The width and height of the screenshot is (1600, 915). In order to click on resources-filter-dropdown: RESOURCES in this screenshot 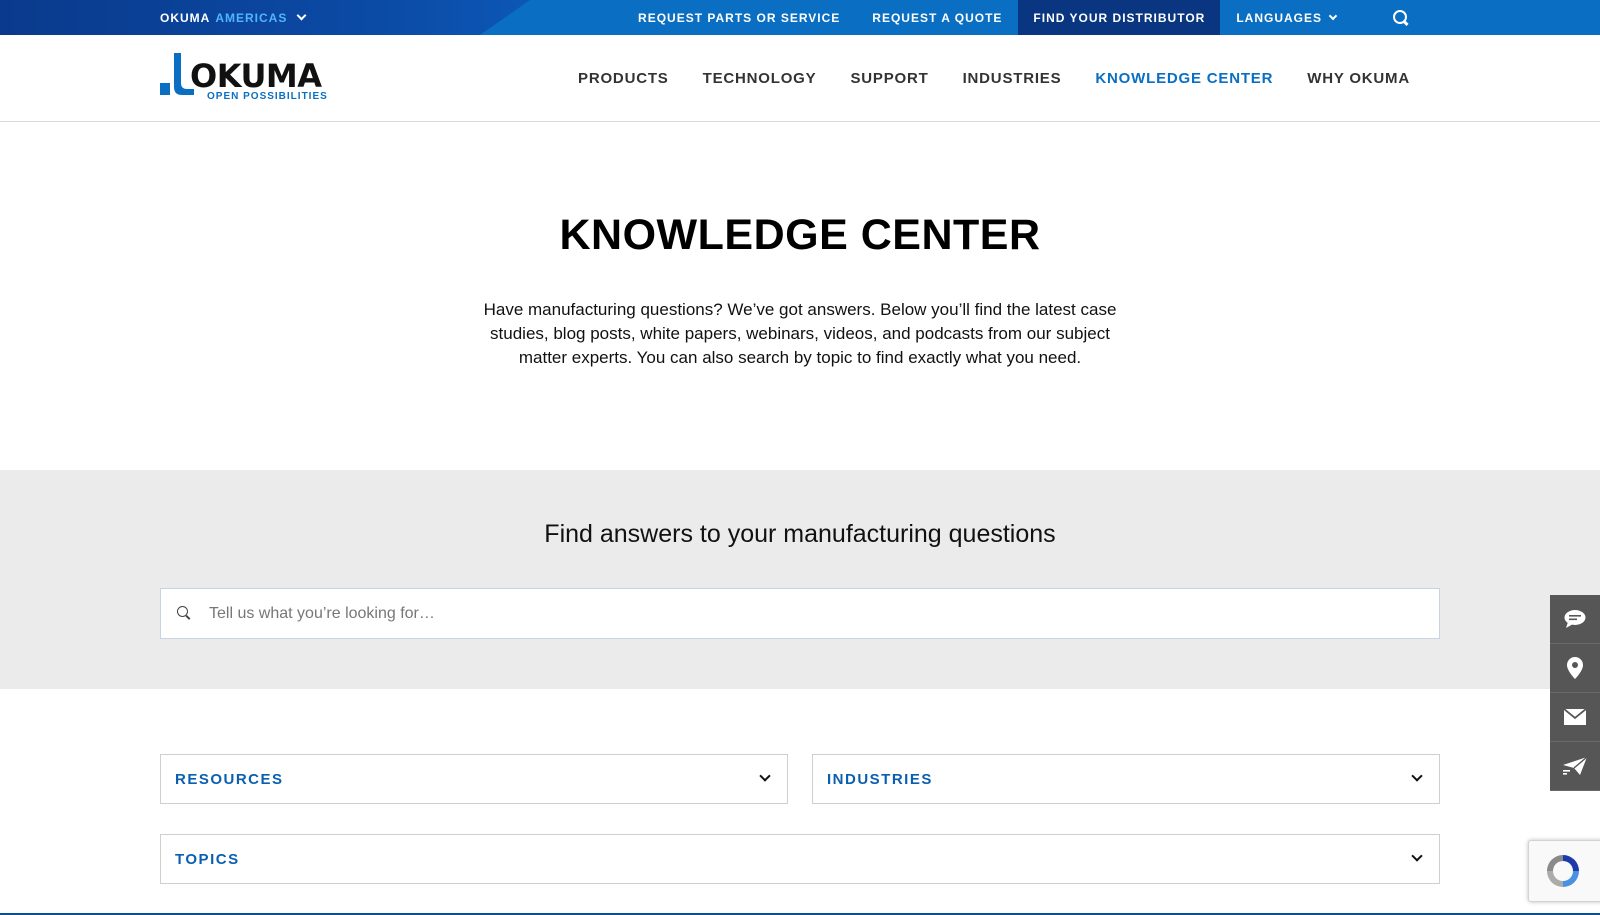, I will do `click(474, 779)`.